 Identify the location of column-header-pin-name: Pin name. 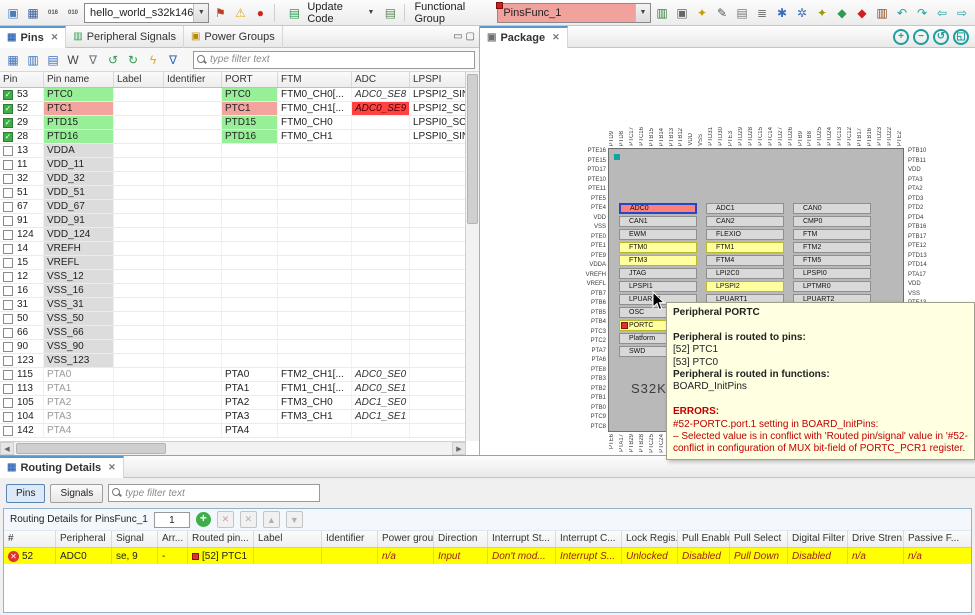
(79, 79).